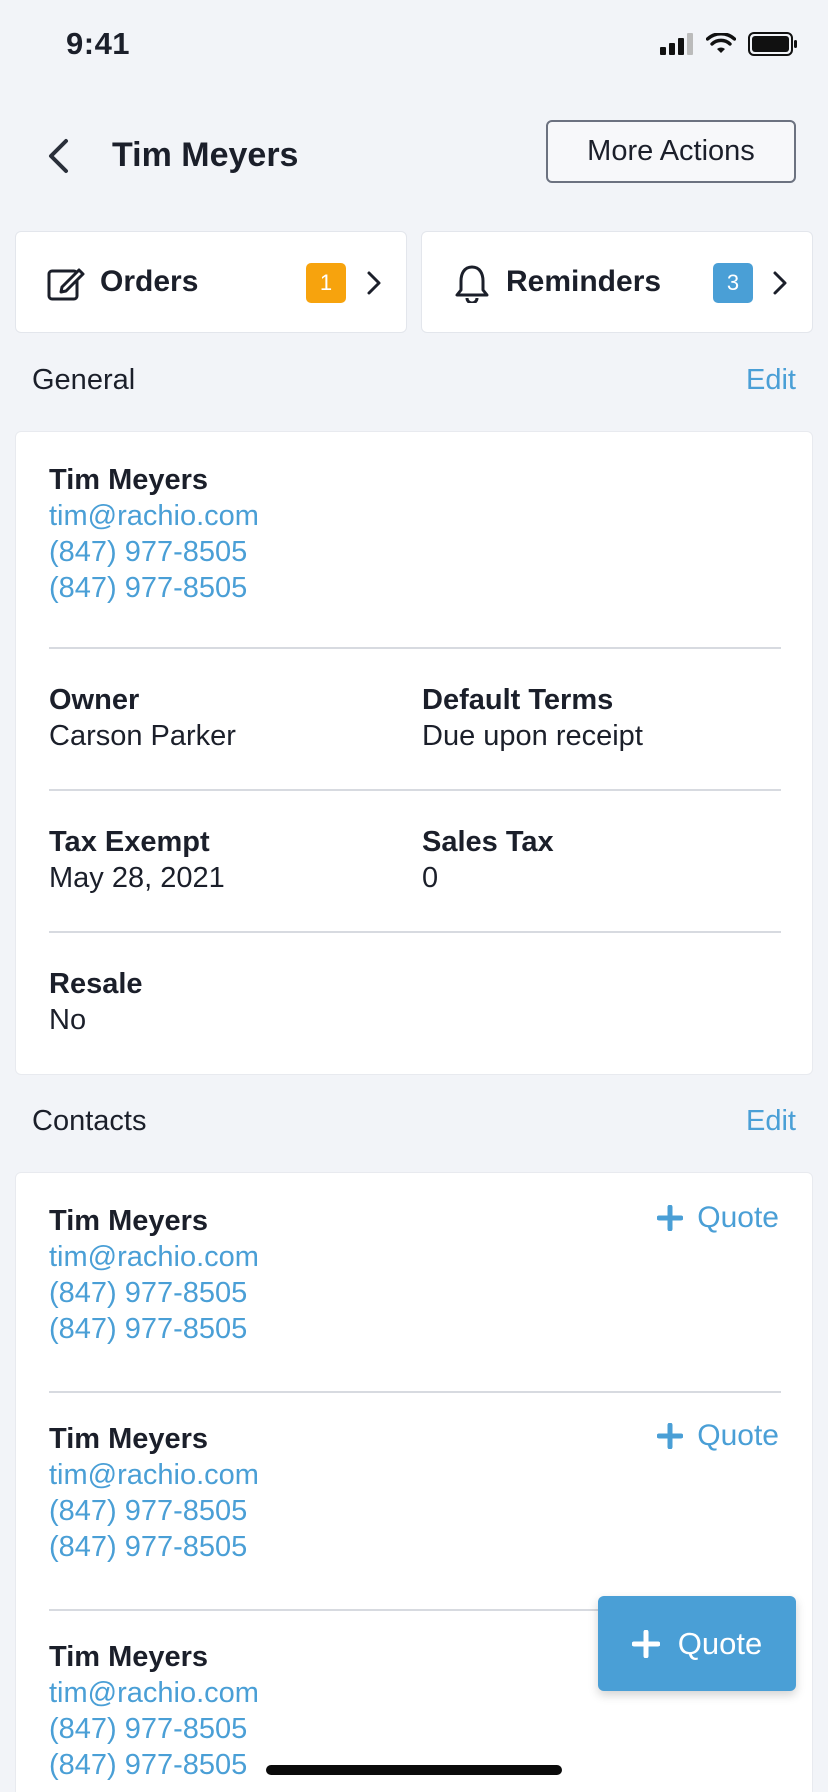 This screenshot has height=1792, width=828. What do you see at coordinates (149, 281) in the screenshot?
I see `orders-label: Orders` at bounding box center [149, 281].